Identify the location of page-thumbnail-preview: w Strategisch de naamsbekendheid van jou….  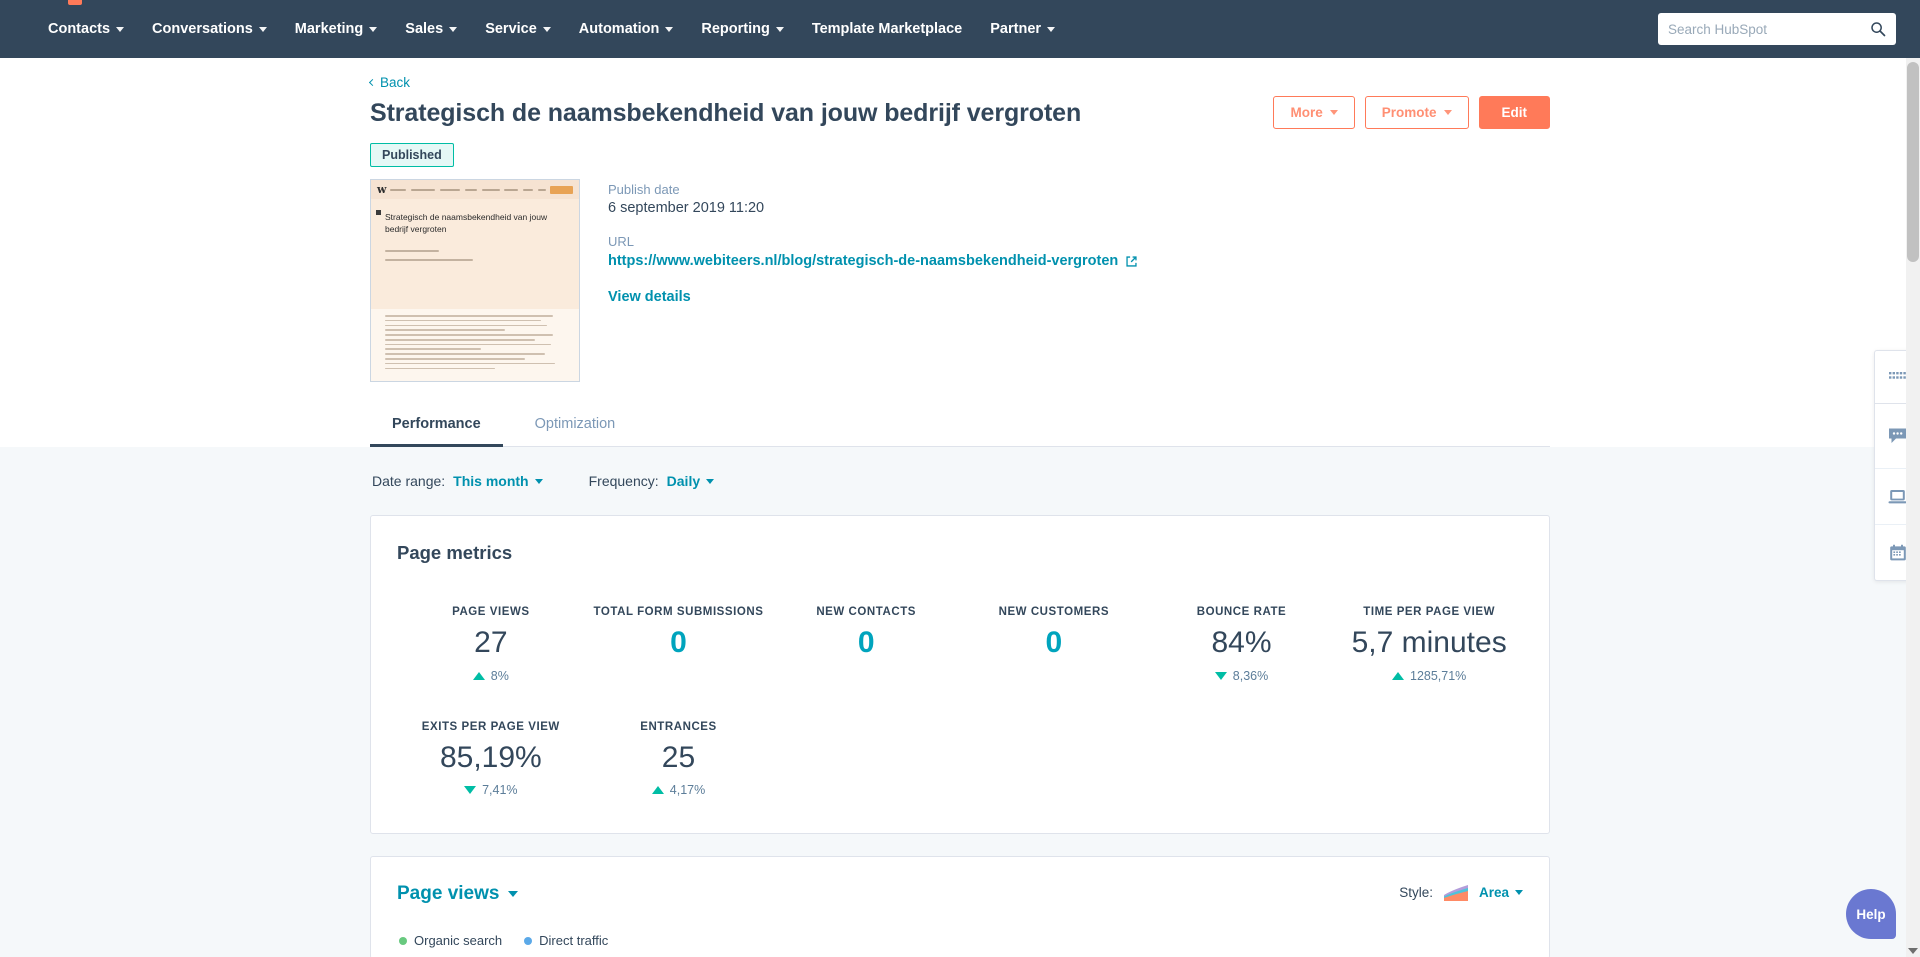
(475, 280).